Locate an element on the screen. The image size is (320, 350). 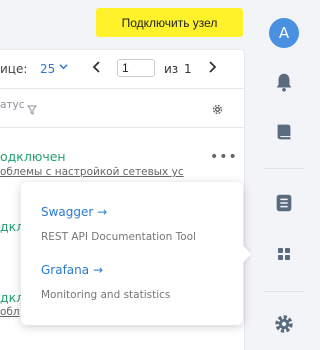
filter-icon is located at coordinates (32, 109).